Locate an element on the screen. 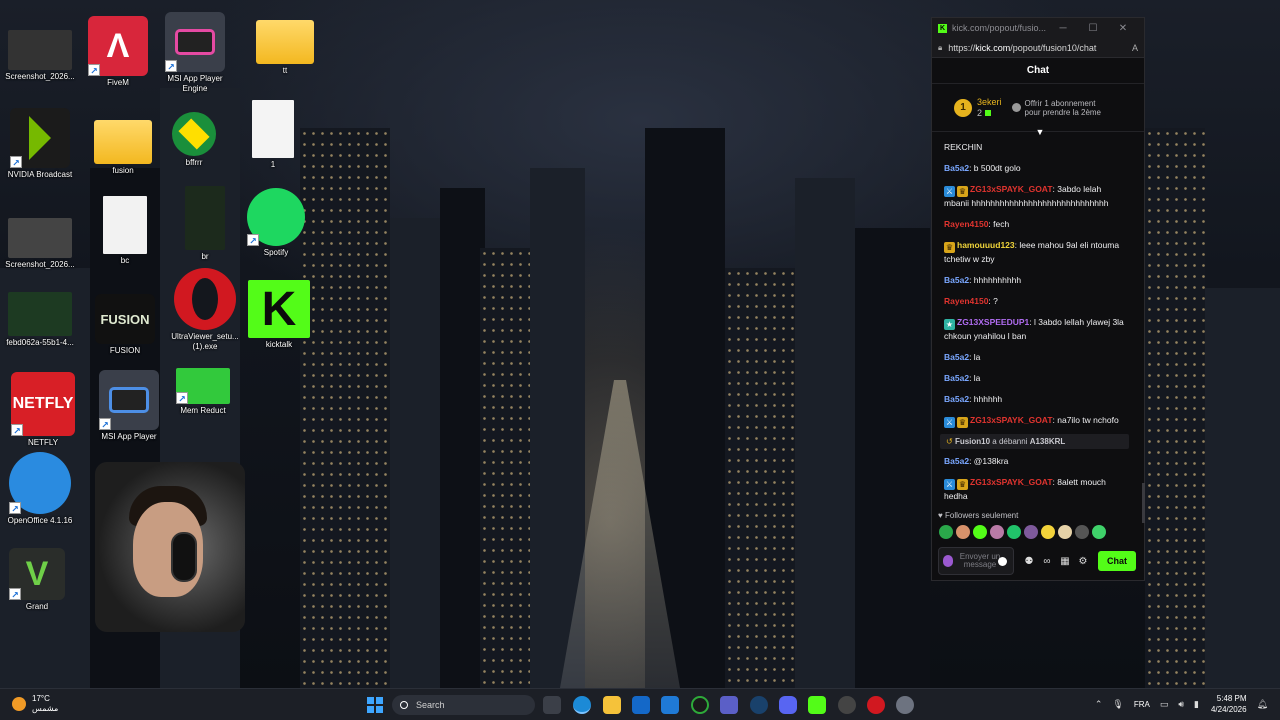 This screenshot has height=720, width=1280. chat-message: REKCHIN is located at coordinates (1034, 147).